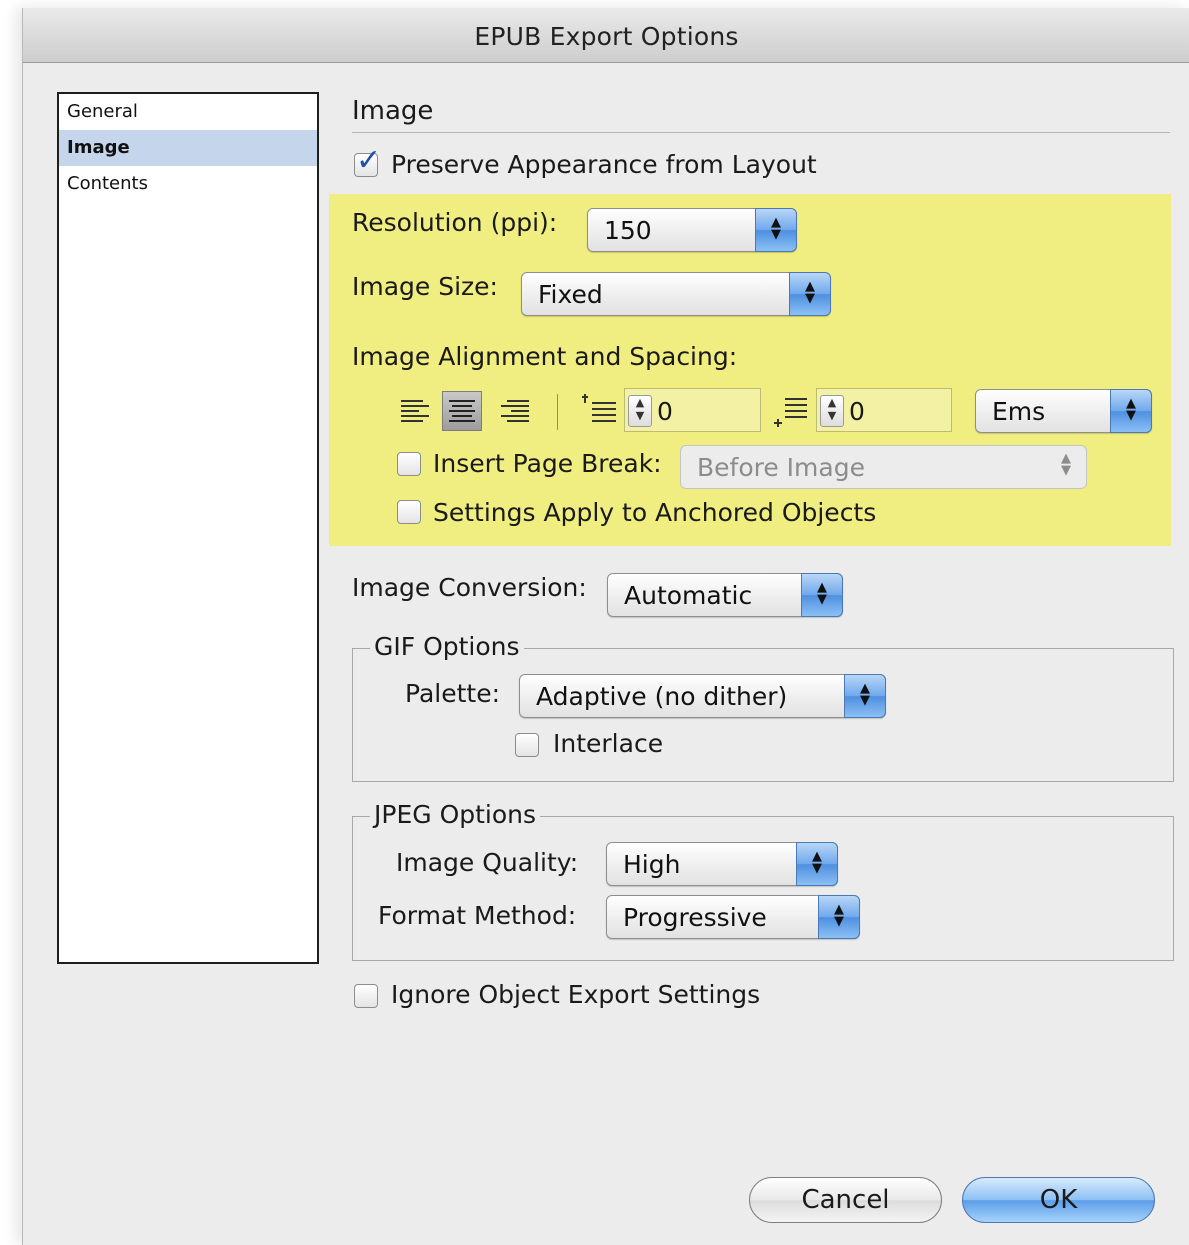 The image size is (1189, 1245). I want to click on palette-value: Adaptive (no dither), so click(662, 696).